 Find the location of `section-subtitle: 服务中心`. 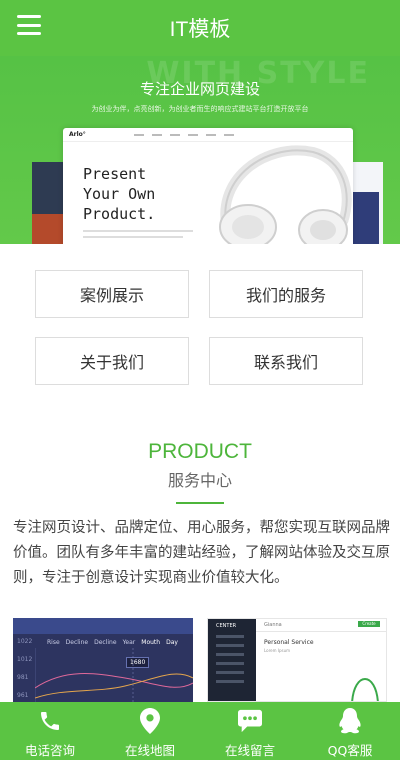

section-subtitle: 服务中心 is located at coordinates (199, 480).